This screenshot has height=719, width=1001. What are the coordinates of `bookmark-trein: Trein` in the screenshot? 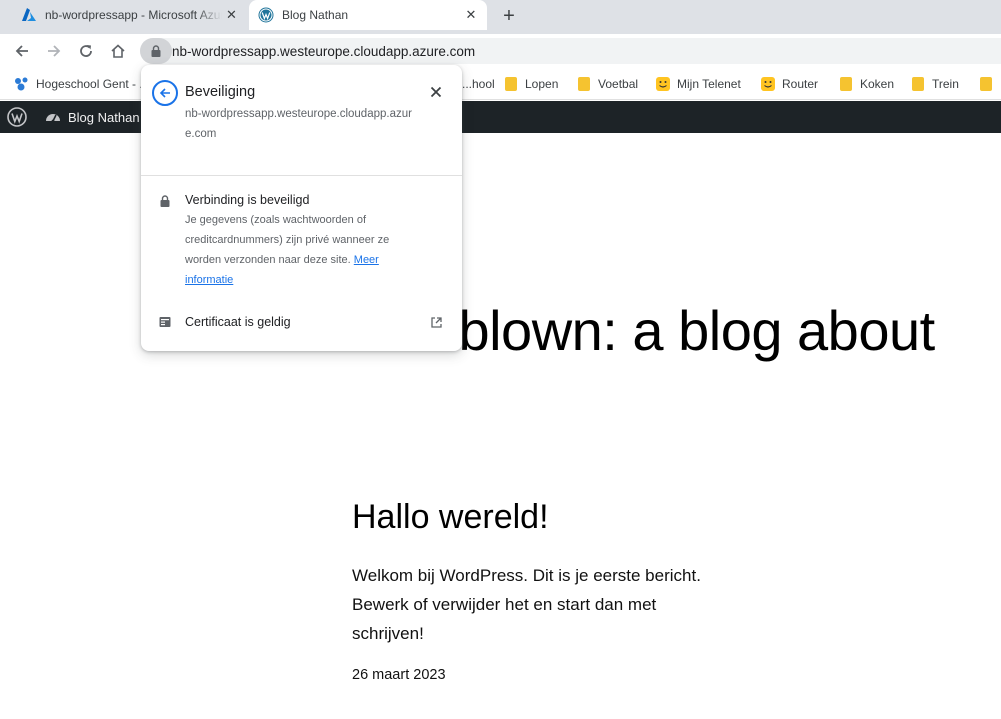 It's located at (934, 84).